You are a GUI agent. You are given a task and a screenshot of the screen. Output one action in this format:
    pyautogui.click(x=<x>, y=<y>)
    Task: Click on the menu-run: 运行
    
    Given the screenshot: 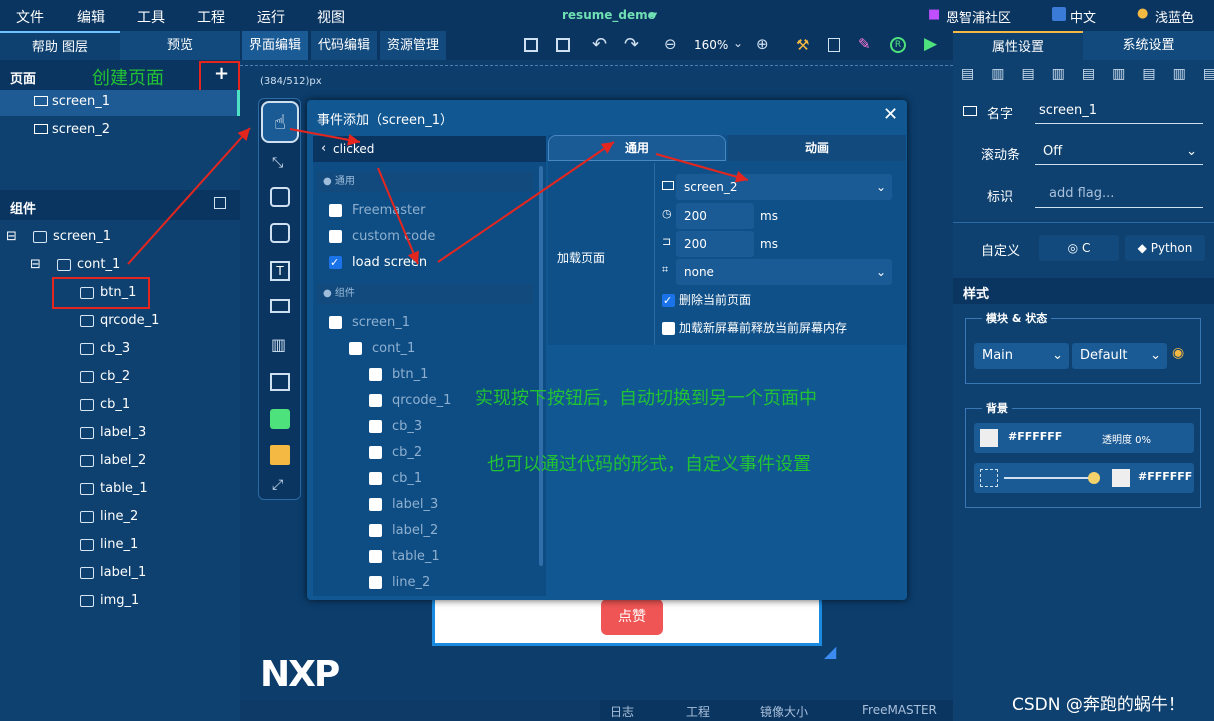 What is the action you would take?
    pyautogui.click(x=271, y=17)
    